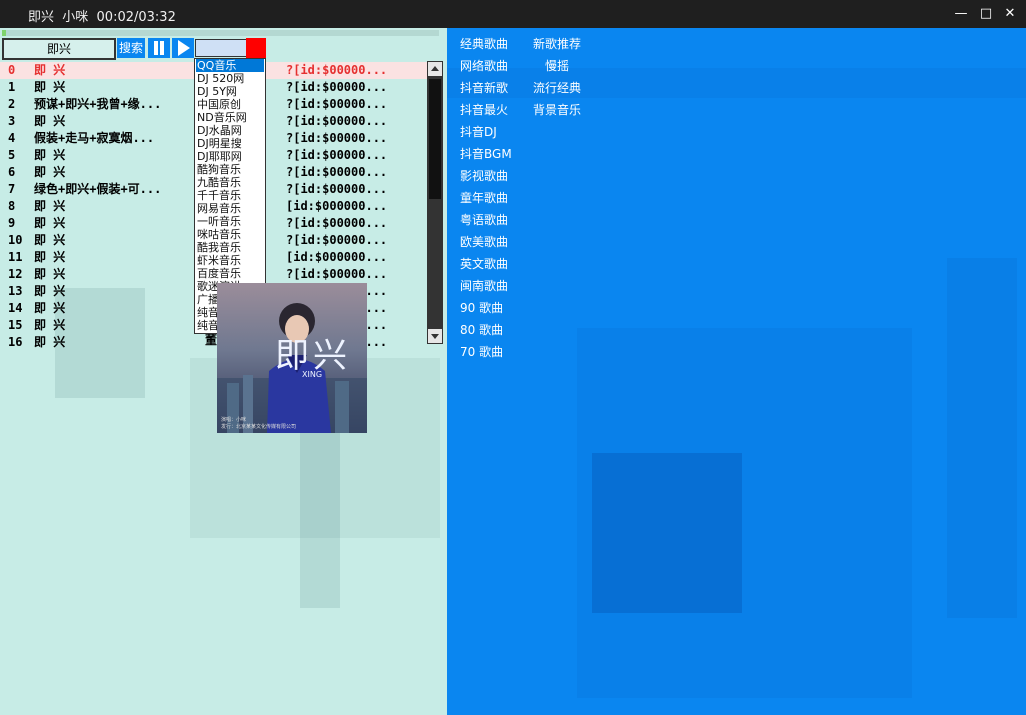  What do you see at coordinates (219, 195) in the screenshot?
I see `source-option: 千千音乐` at bounding box center [219, 195].